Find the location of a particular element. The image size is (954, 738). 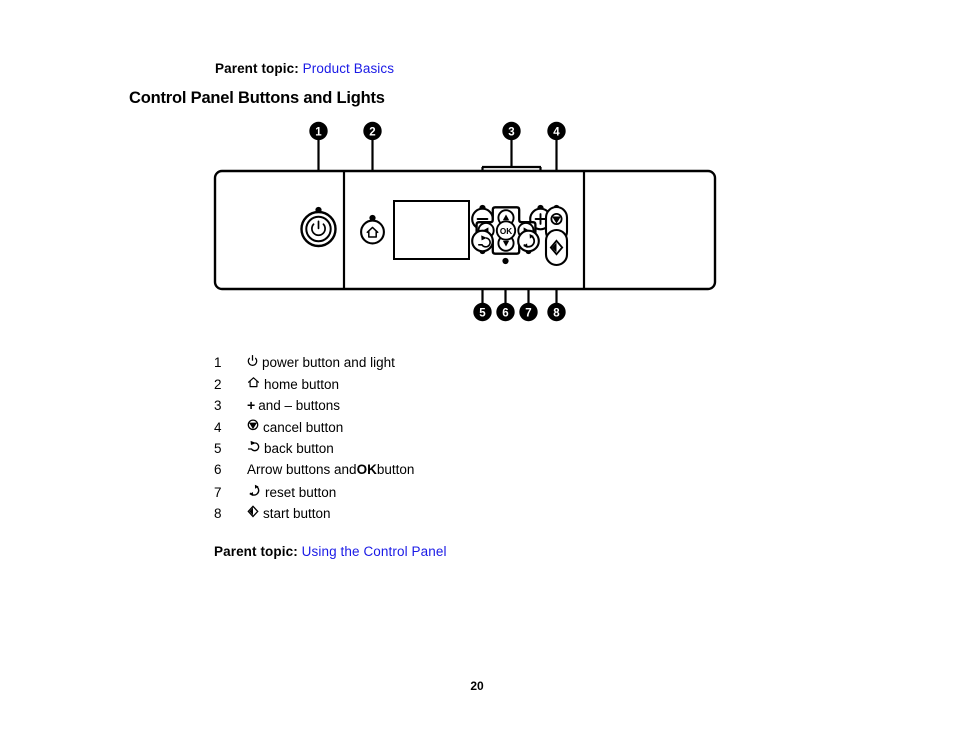

ok-button-label: OK is located at coordinates (506, 231).